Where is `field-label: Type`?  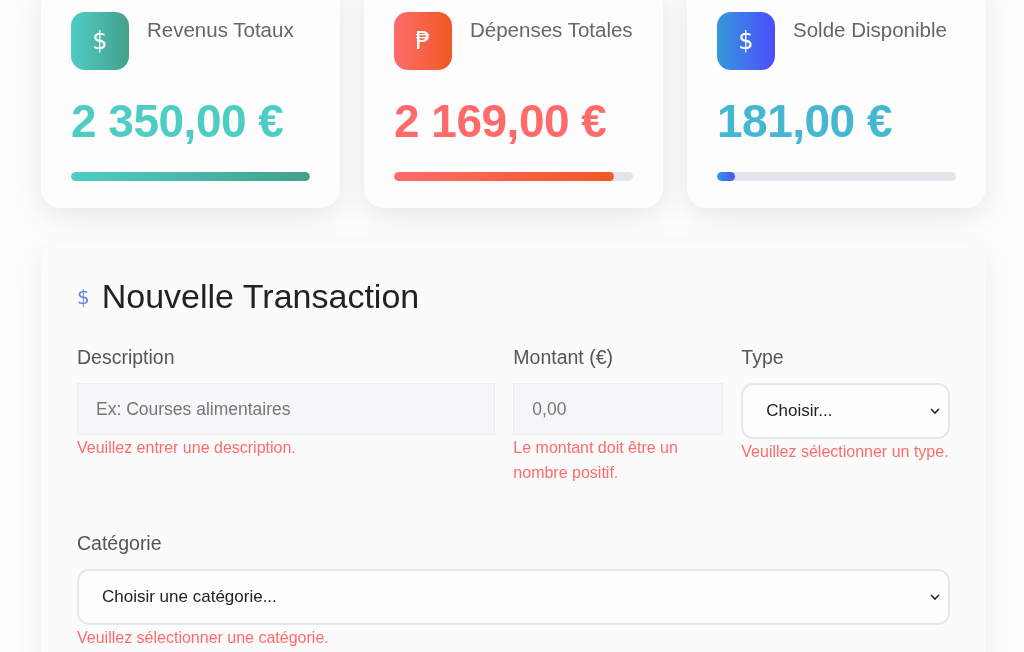
field-label: Type is located at coordinates (763, 357).